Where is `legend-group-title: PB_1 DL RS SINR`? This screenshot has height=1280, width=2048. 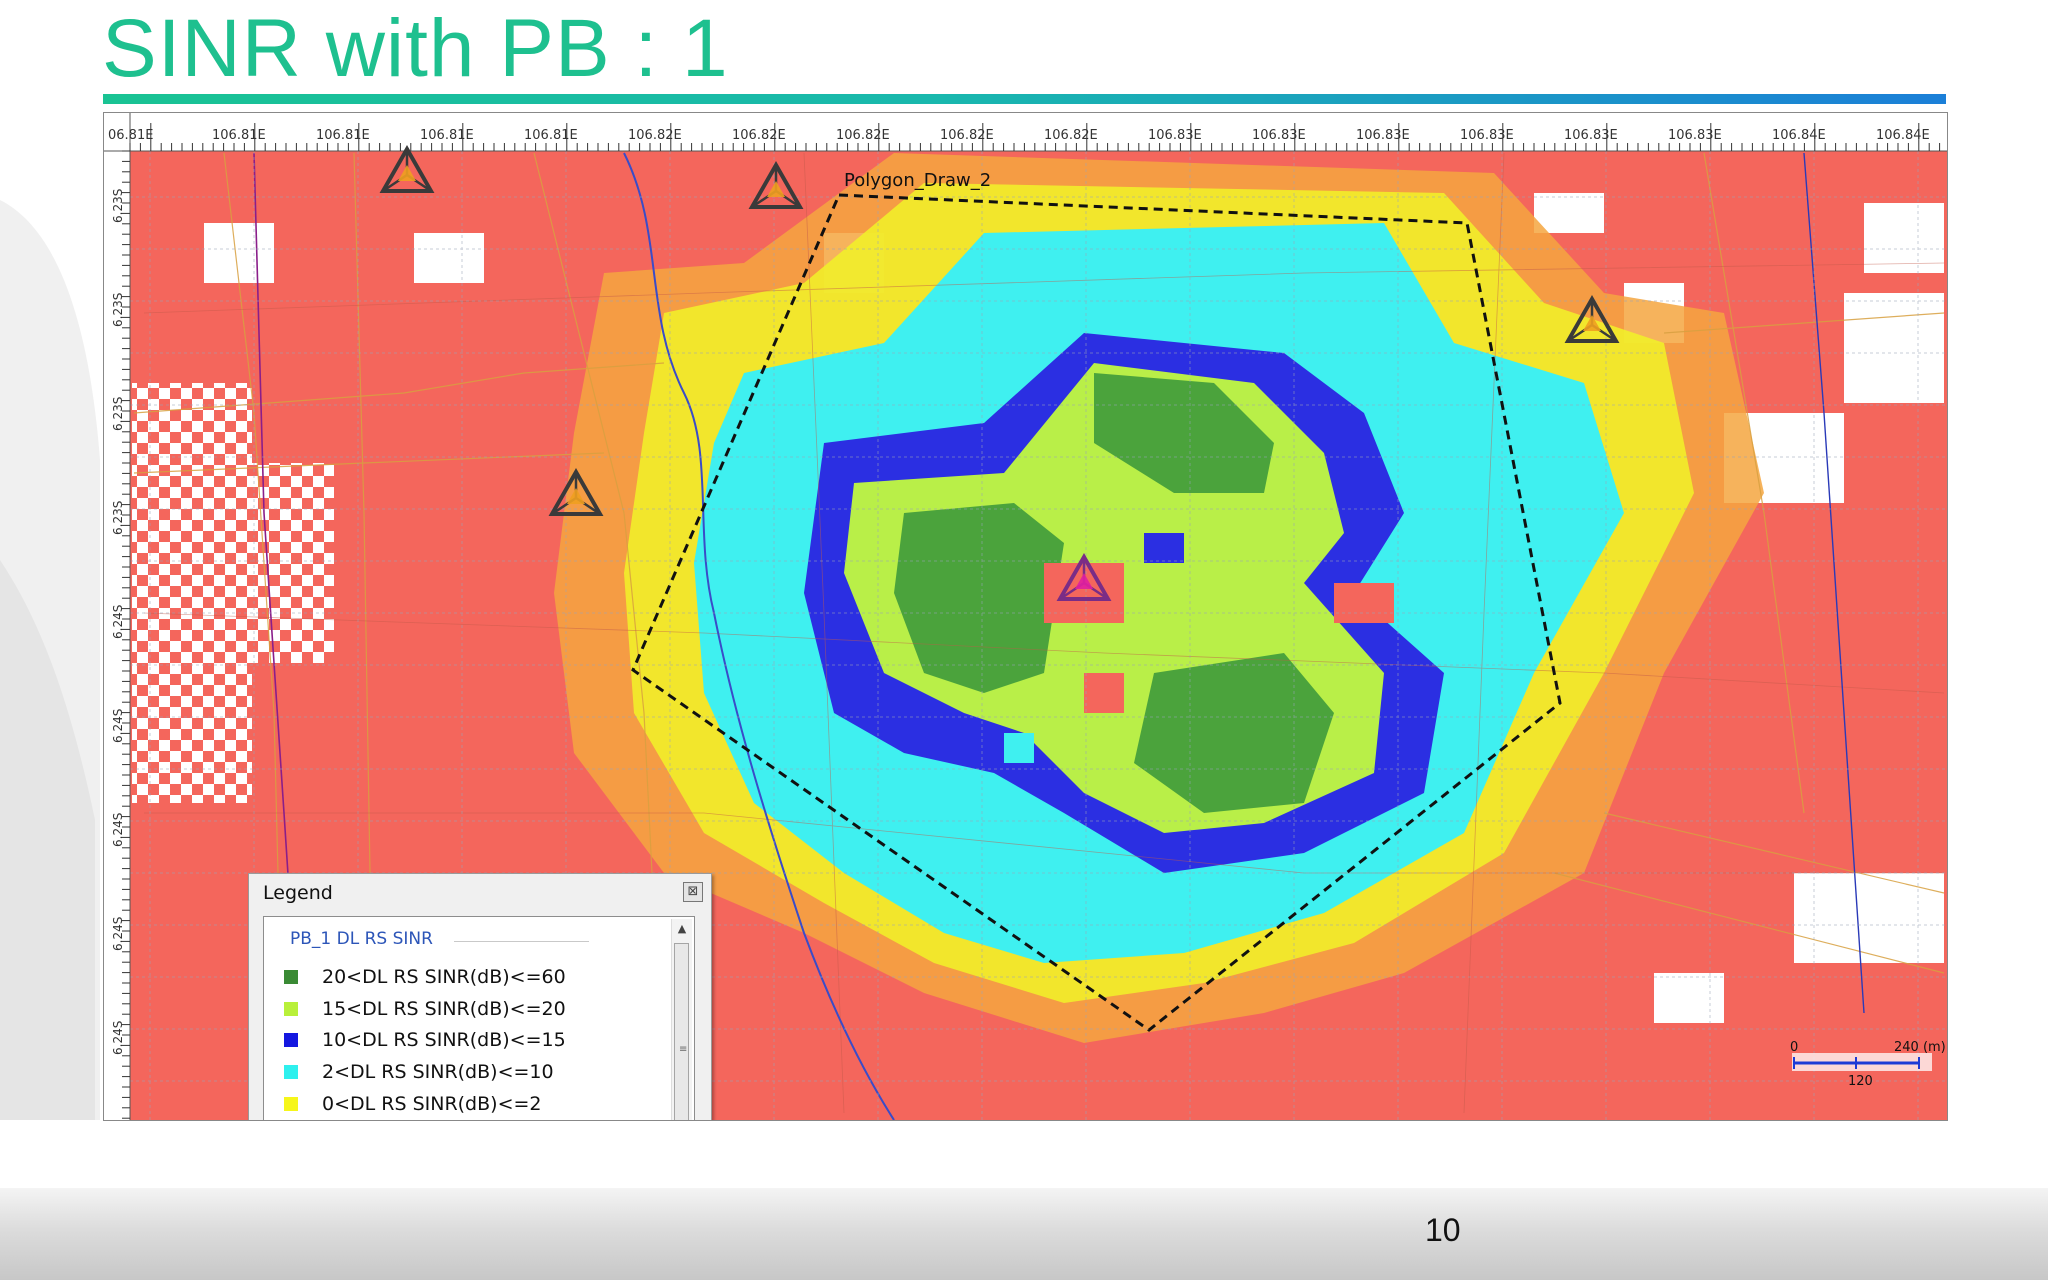
legend-group-title: PB_1 DL RS SINR is located at coordinates (361, 939).